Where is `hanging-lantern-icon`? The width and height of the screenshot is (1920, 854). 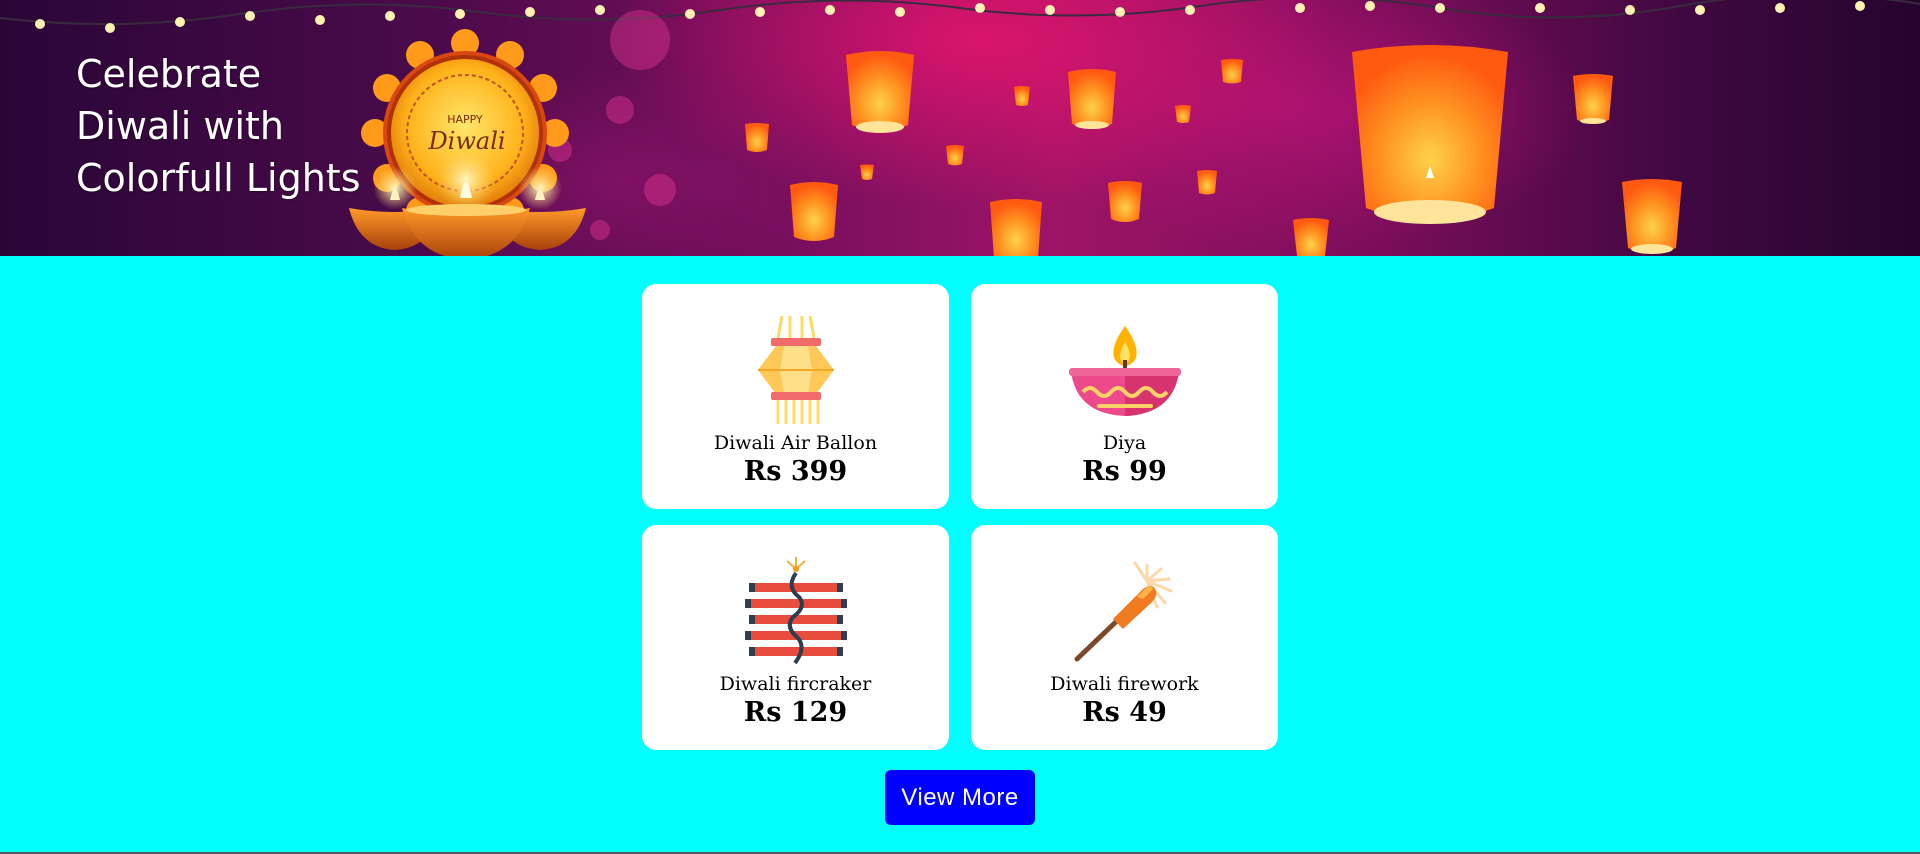
hanging-lantern-icon is located at coordinates (795, 369).